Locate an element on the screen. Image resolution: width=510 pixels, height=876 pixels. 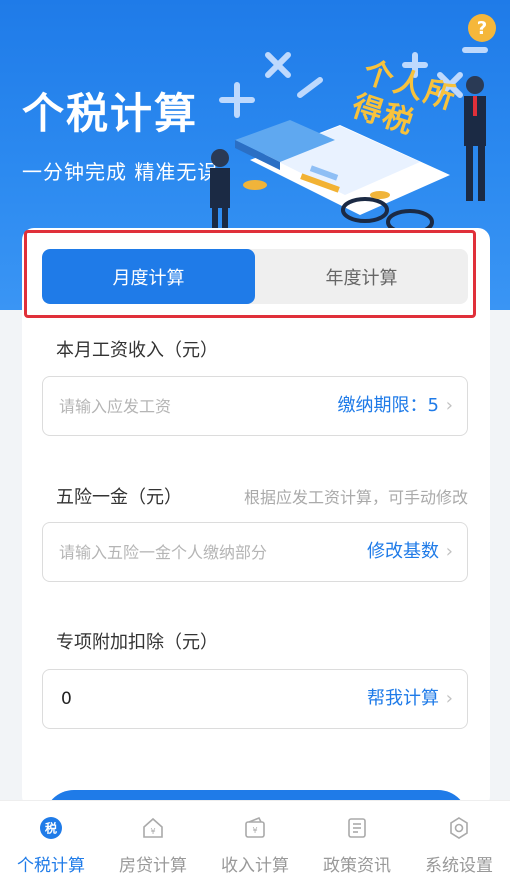
tabbar-item-mortgage: ¥ 房贷计算 is located at coordinates (153, 838).